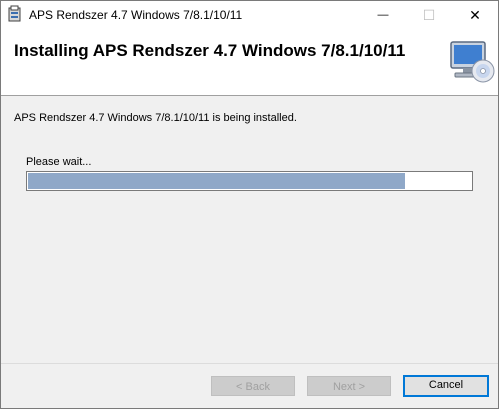 The image size is (499, 409). I want to click on close-button: ✕, so click(475, 15).